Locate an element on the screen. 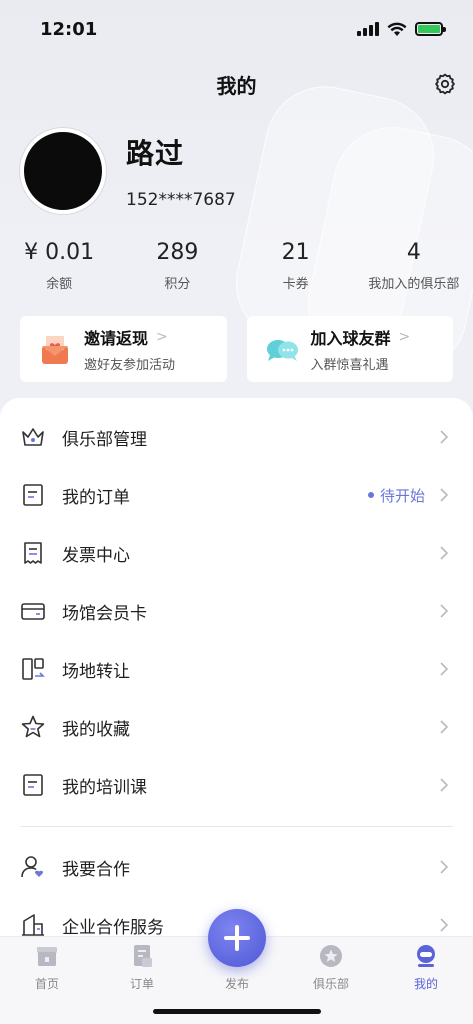  stat-label: 卡券 is located at coordinates (295, 284).